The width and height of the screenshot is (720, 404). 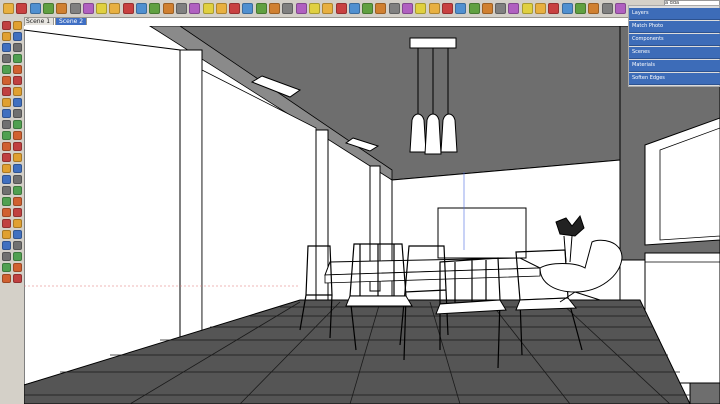 I want to click on tray-panel-header: Scenes, so click(x=674, y=53).